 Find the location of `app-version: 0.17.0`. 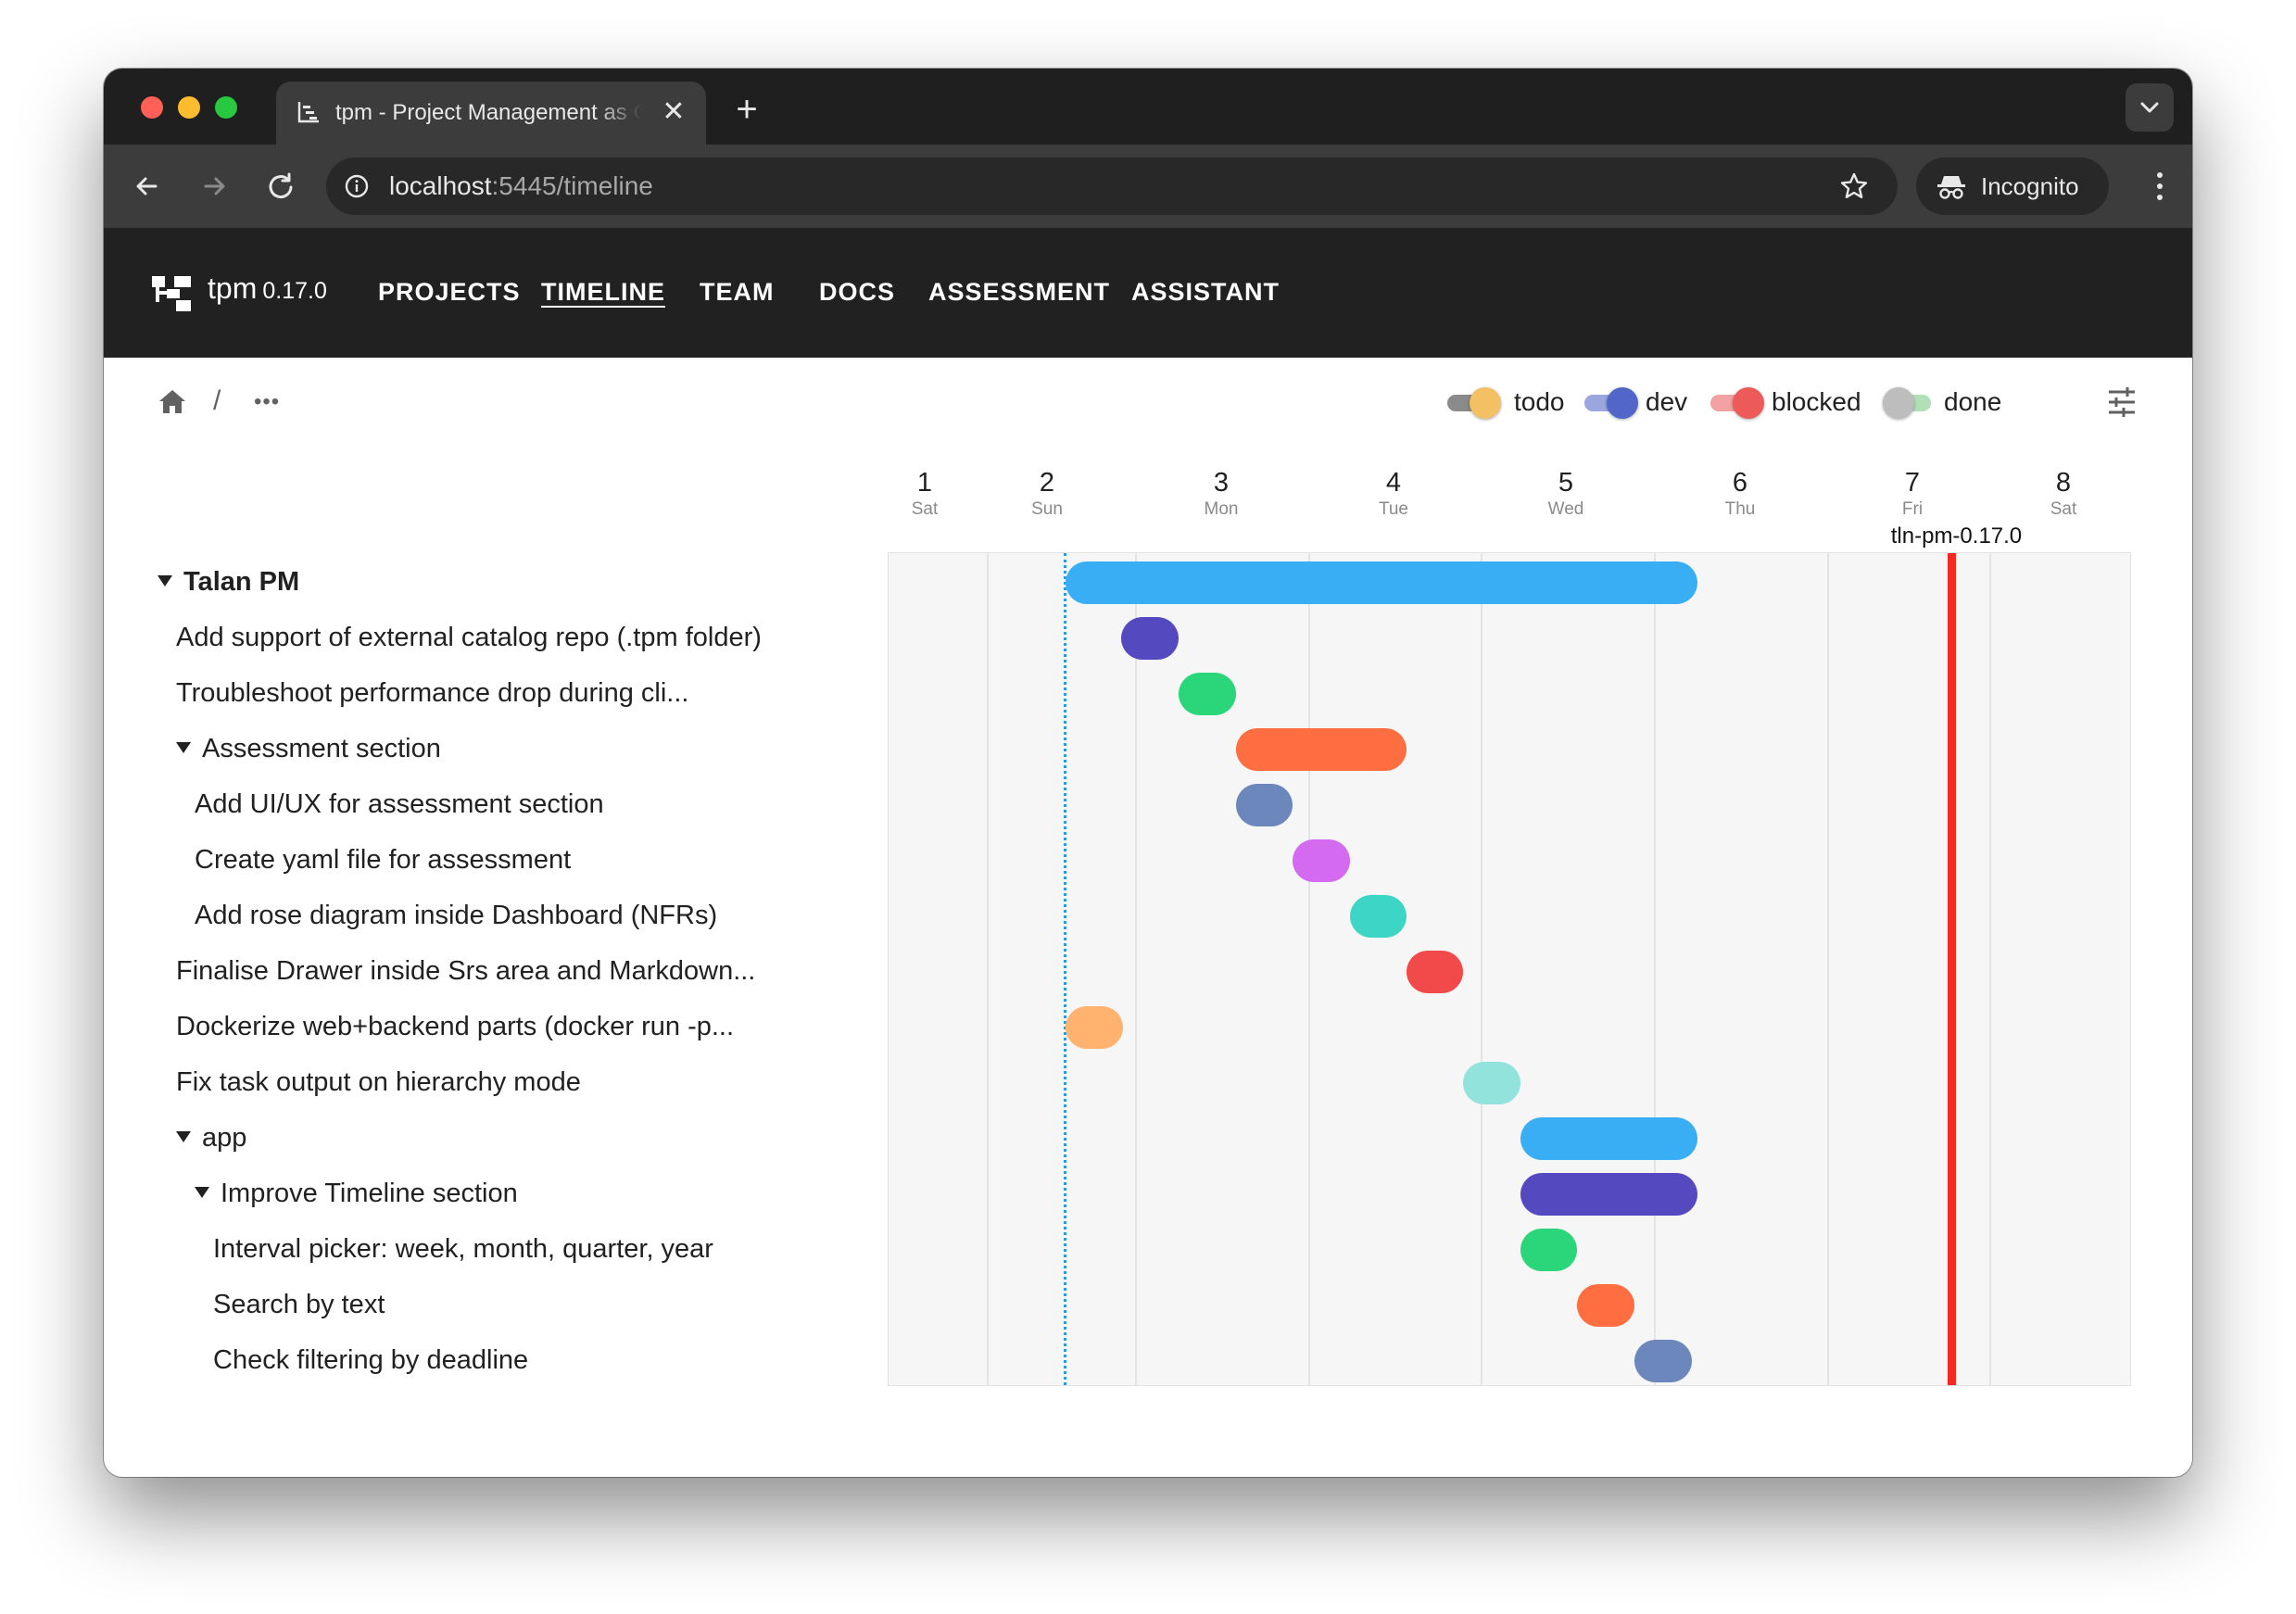

app-version: 0.17.0 is located at coordinates (295, 291).